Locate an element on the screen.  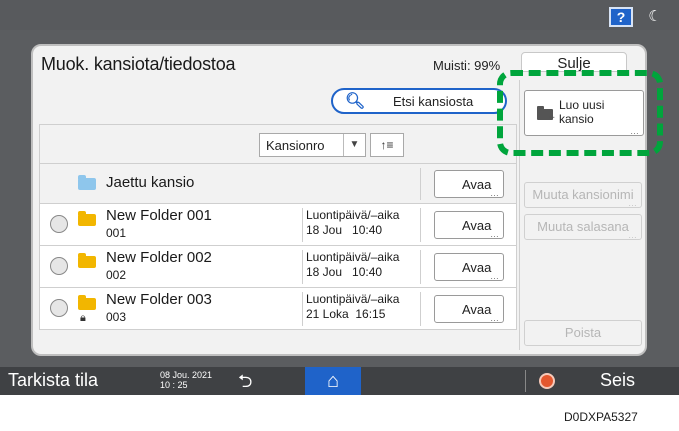
time-text: 10 : 25 is located at coordinates (174, 385).